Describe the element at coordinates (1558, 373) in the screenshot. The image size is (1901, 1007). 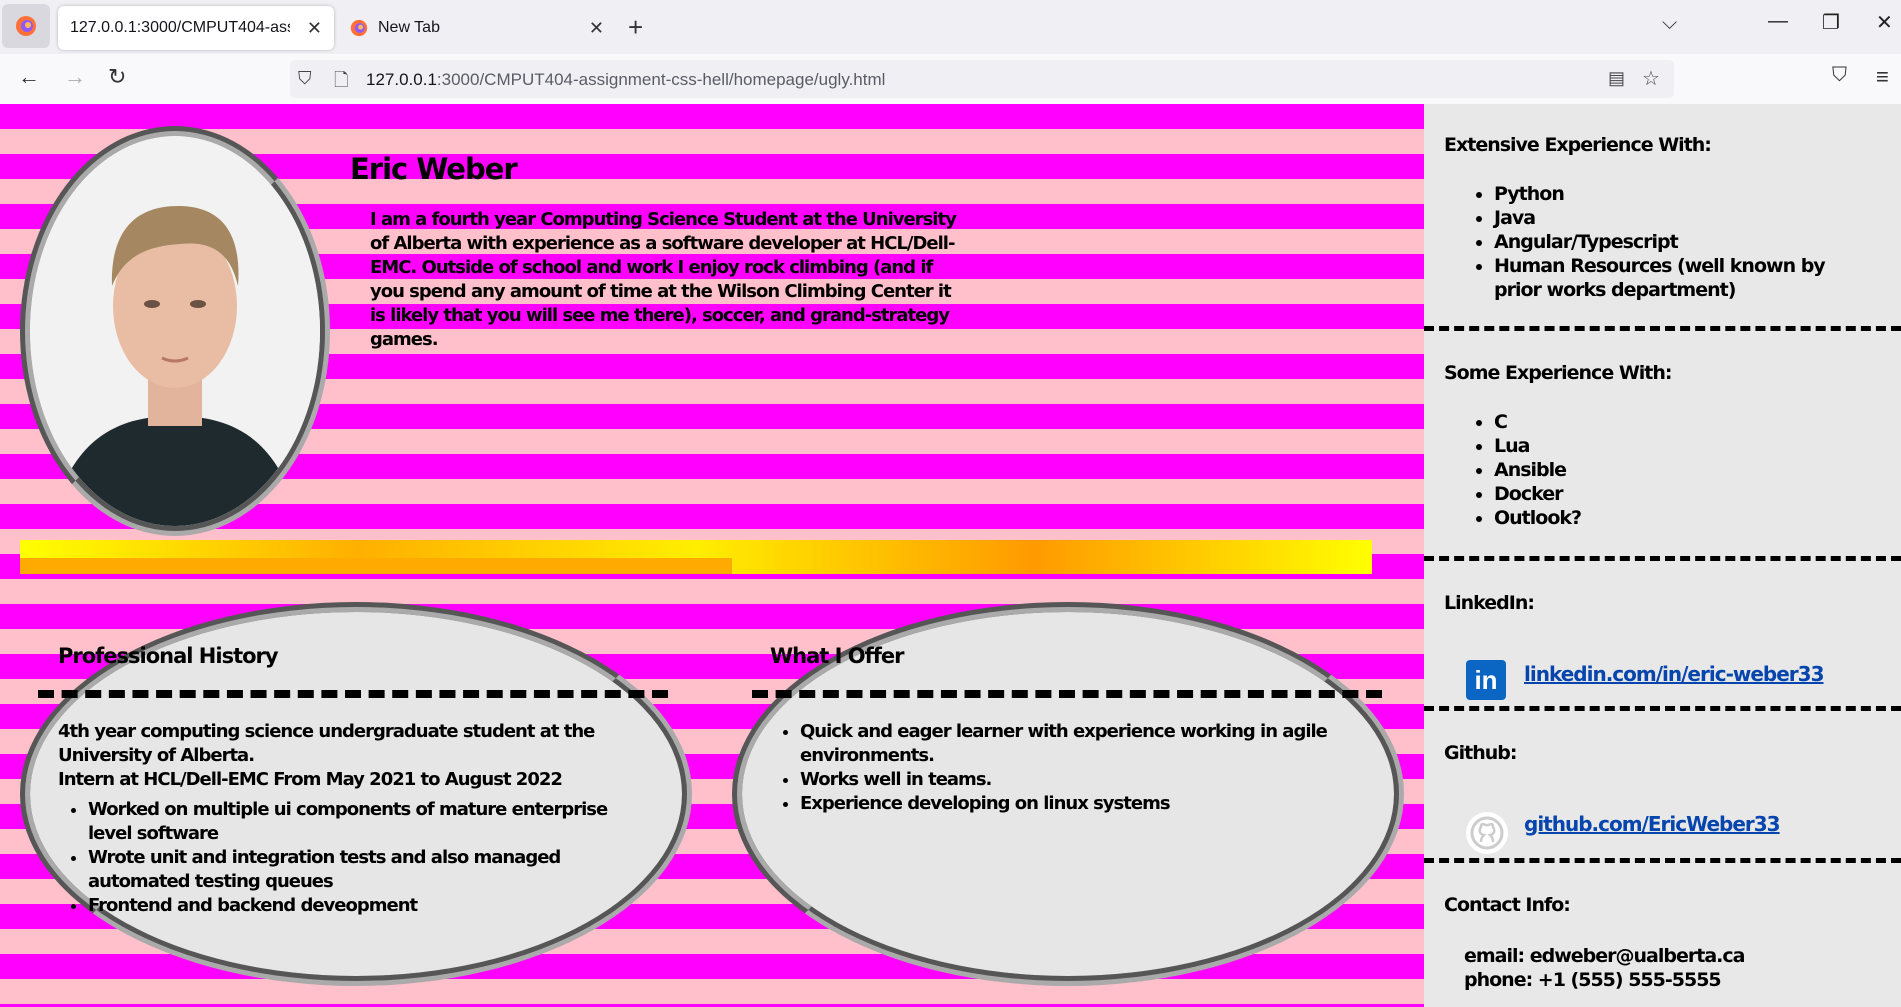
I see `some-experience-heading: Some Experience With:` at that location.